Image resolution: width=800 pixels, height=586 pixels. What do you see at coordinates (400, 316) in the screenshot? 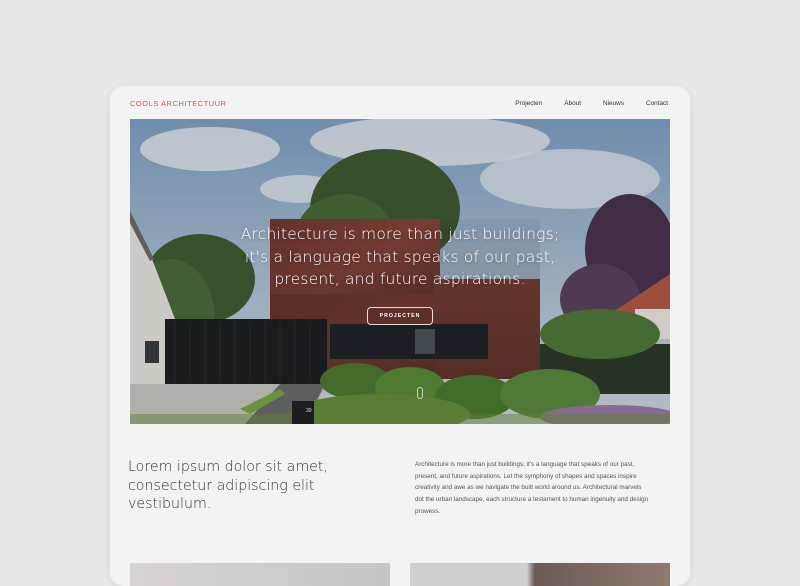
I see `projecten-button: PROJECTEN` at bounding box center [400, 316].